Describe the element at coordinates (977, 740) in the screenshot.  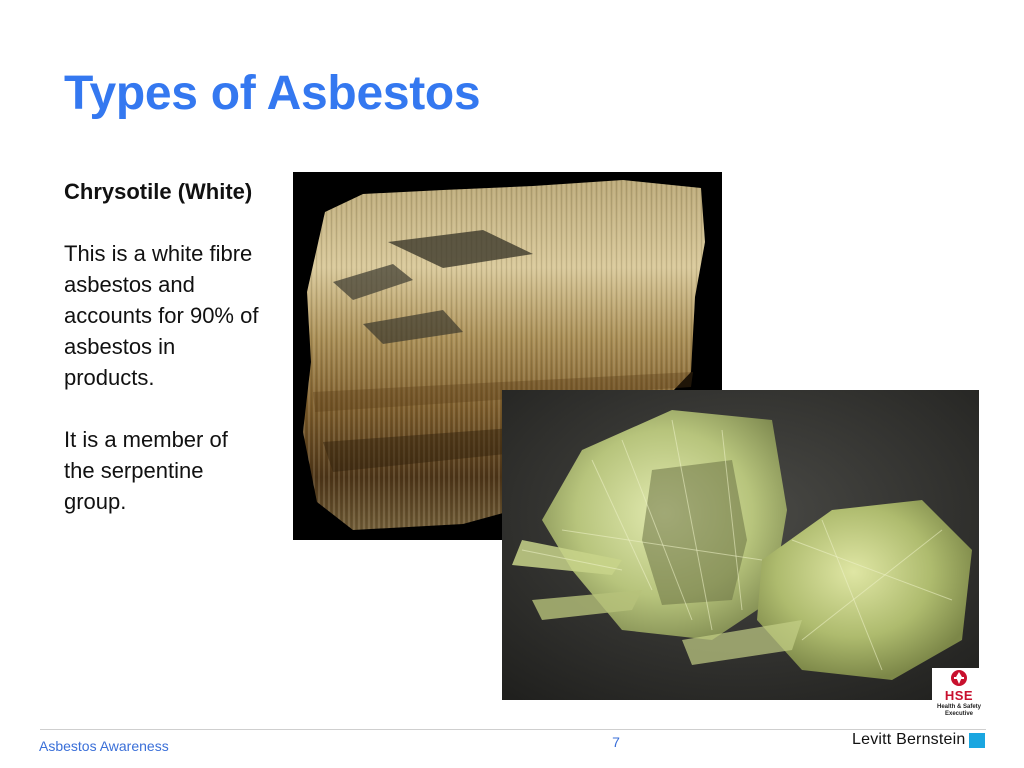
I see `brand-square-icon` at that location.